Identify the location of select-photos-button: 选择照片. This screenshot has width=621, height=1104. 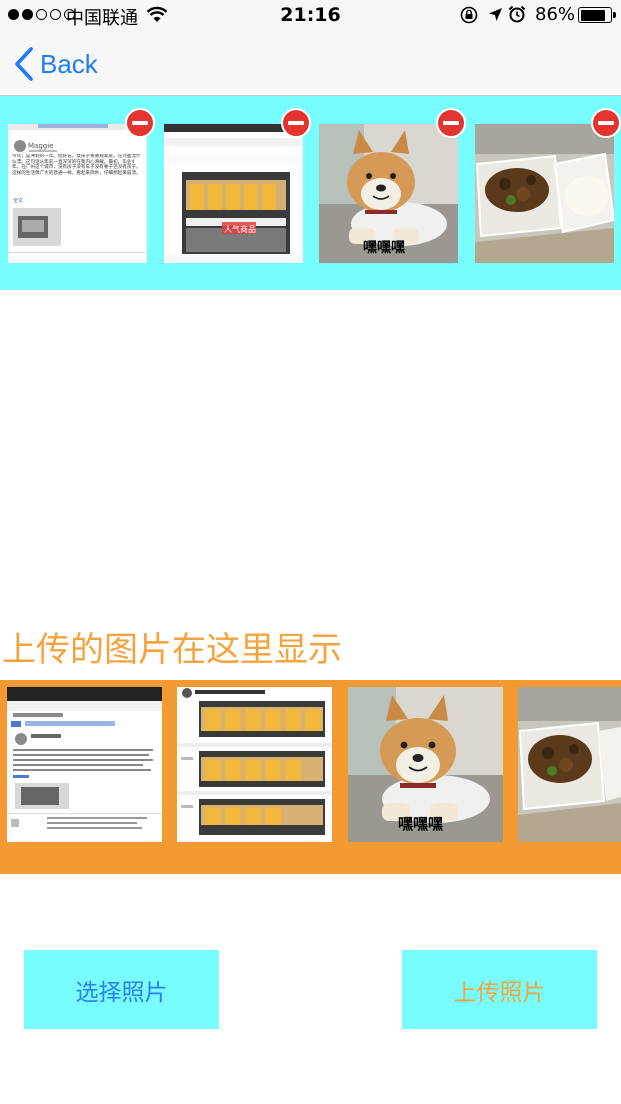
(121, 989).